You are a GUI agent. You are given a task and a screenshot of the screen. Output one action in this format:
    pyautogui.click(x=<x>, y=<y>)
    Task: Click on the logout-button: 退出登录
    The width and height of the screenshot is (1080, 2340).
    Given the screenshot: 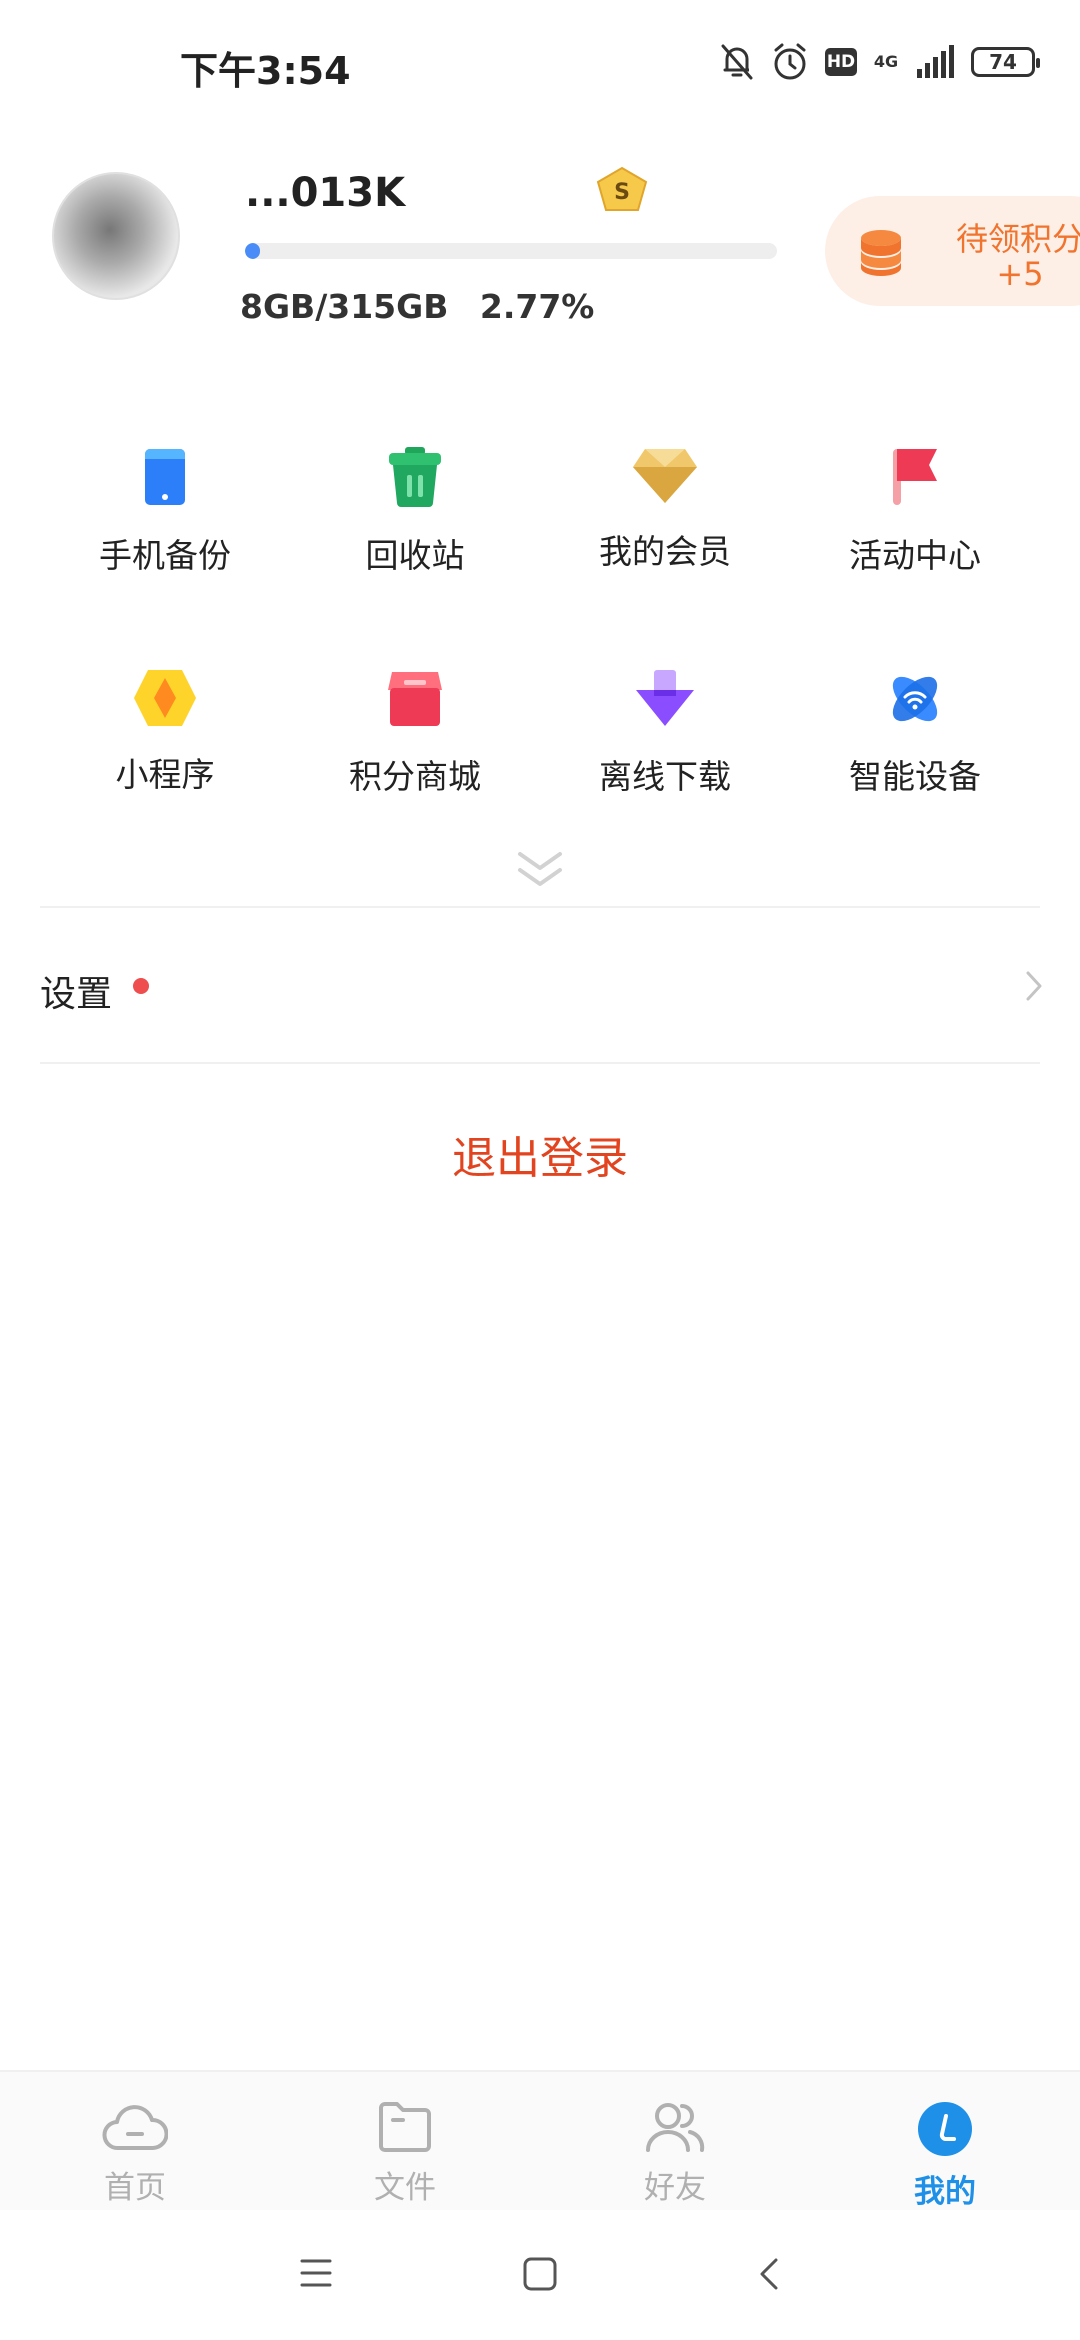 What is the action you would take?
    pyautogui.click(x=540, y=1154)
    